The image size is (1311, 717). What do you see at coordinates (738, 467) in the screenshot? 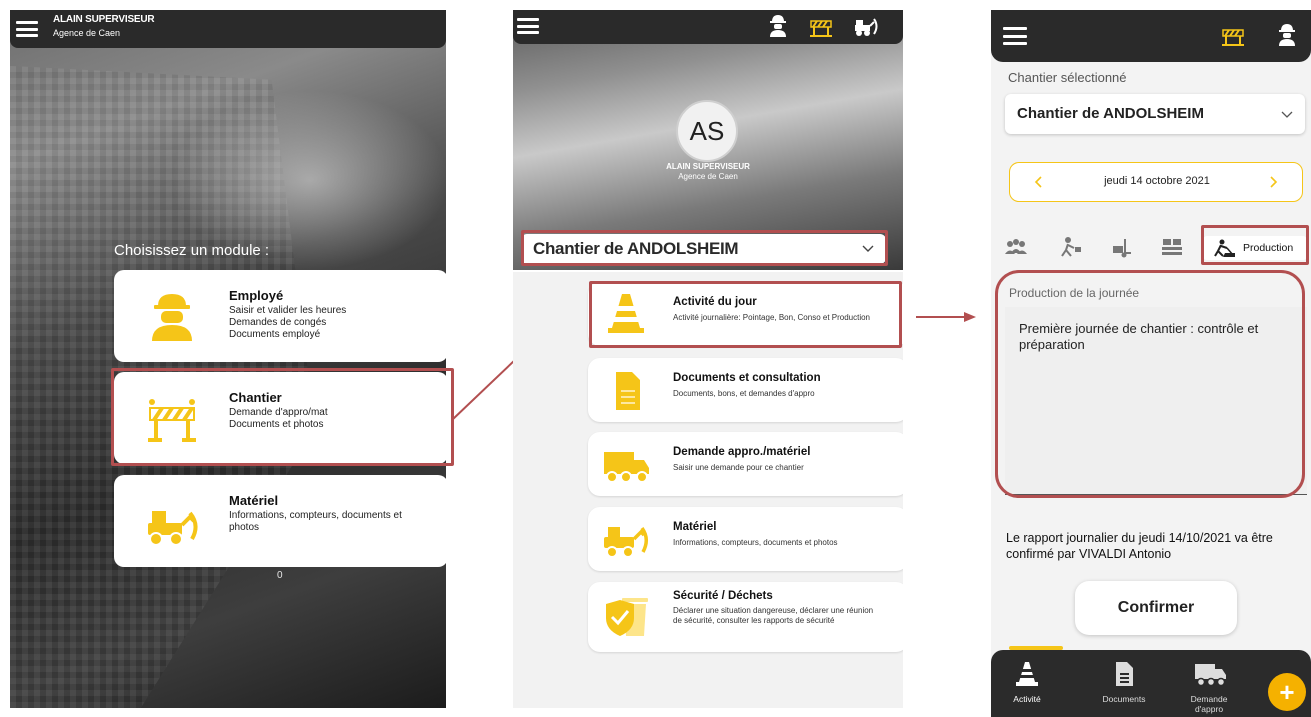
I see `action-description: Saisir une demande pour ce chantier` at bounding box center [738, 467].